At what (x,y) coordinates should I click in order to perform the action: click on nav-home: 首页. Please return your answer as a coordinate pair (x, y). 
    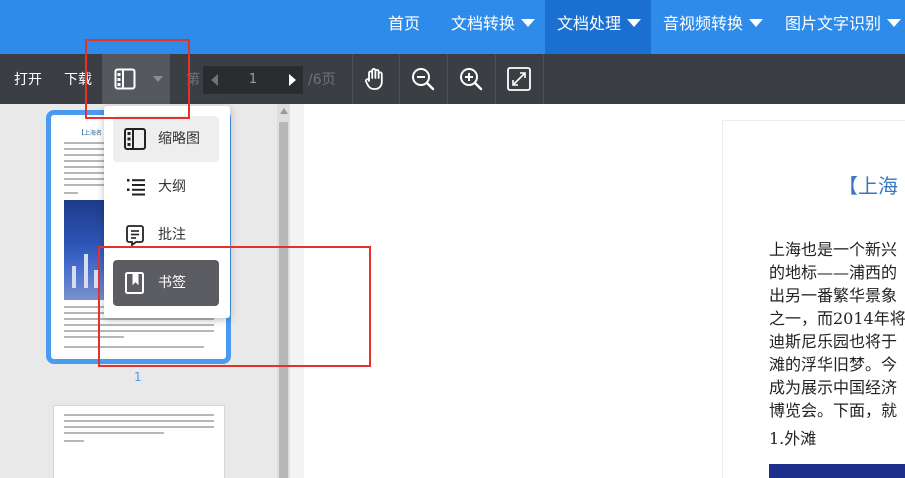
    Looking at the image, I should click on (404, 27).